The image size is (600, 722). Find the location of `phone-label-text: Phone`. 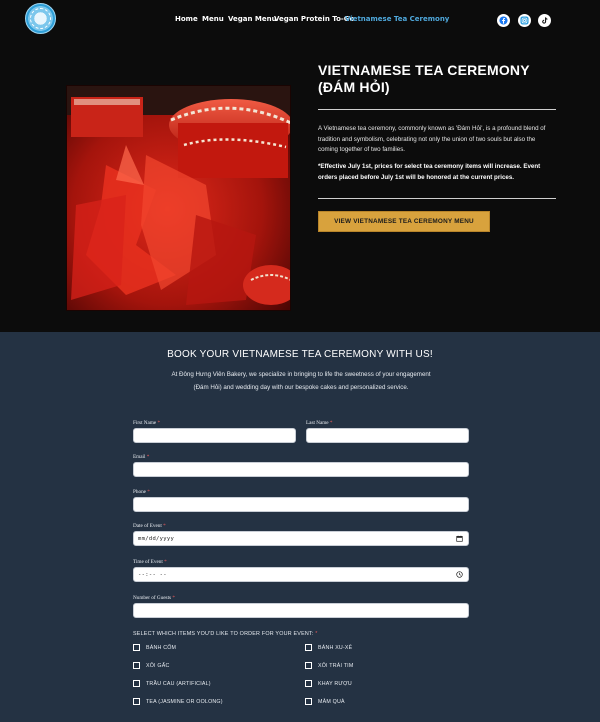

phone-label-text: Phone is located at coordinates (139, 492).